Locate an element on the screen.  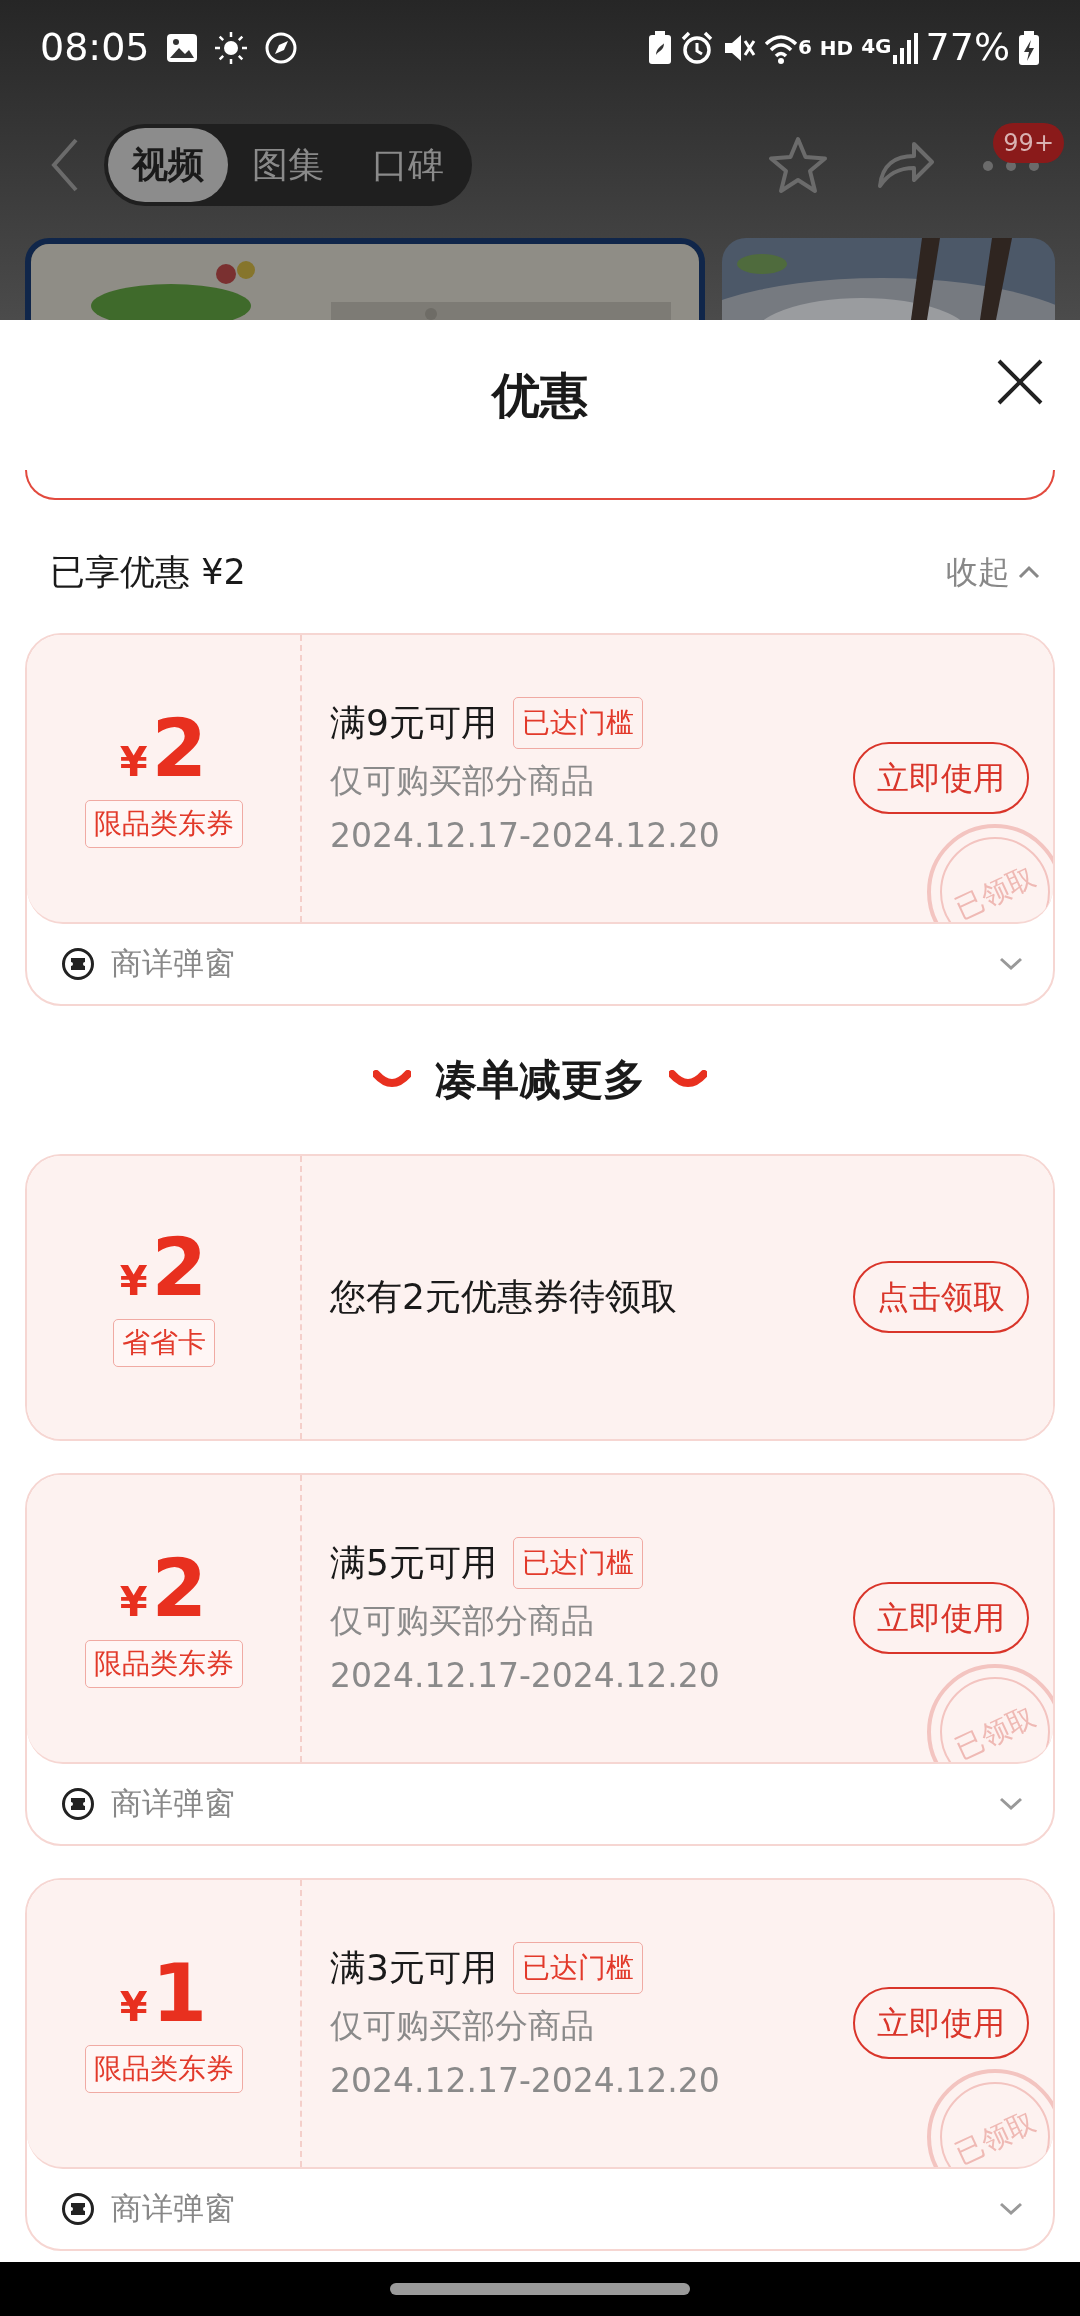
more-button is located at coordinates (1011, 165).